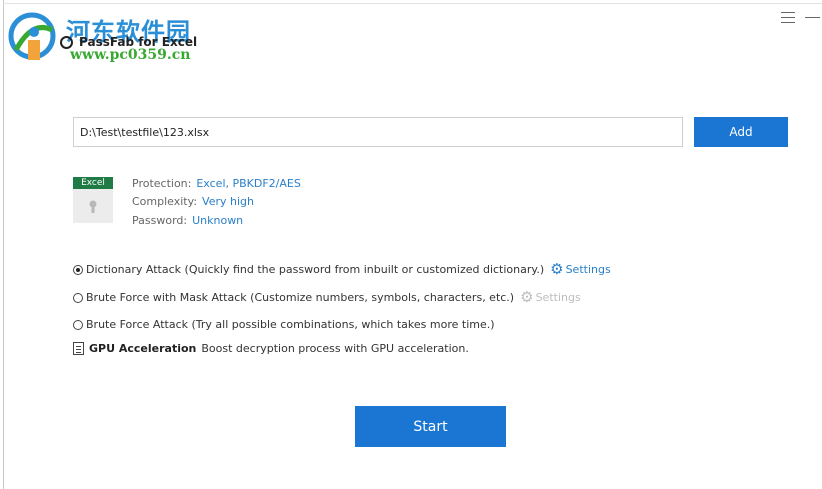 This screenshot has height=489, width=822. Describe the element at coordinates (788, 17) in the screenshot. I see `hamburger-icon` at that location.